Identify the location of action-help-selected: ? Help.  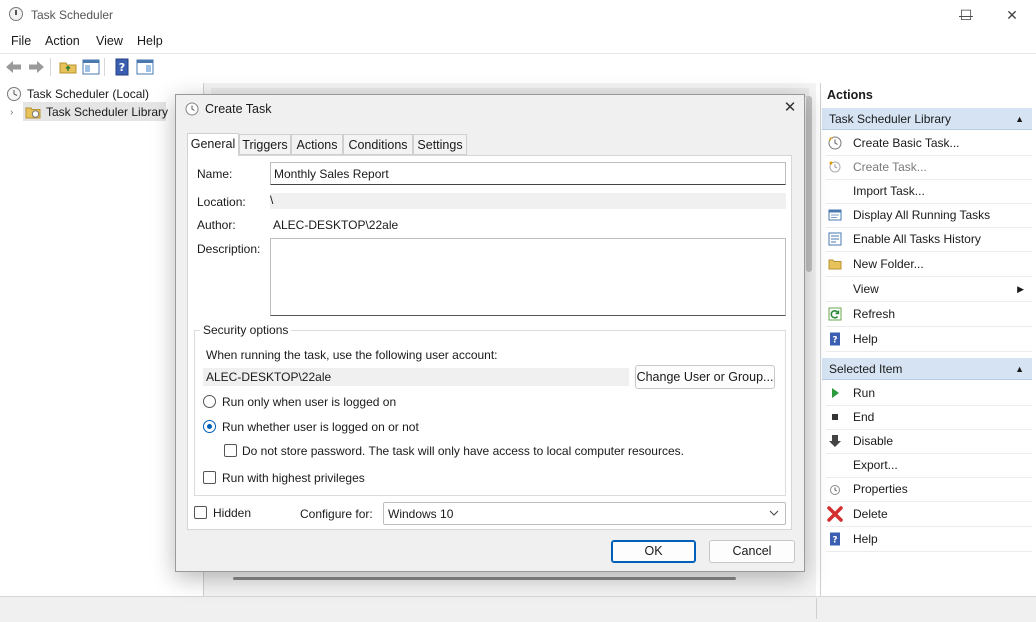
(929, 539).